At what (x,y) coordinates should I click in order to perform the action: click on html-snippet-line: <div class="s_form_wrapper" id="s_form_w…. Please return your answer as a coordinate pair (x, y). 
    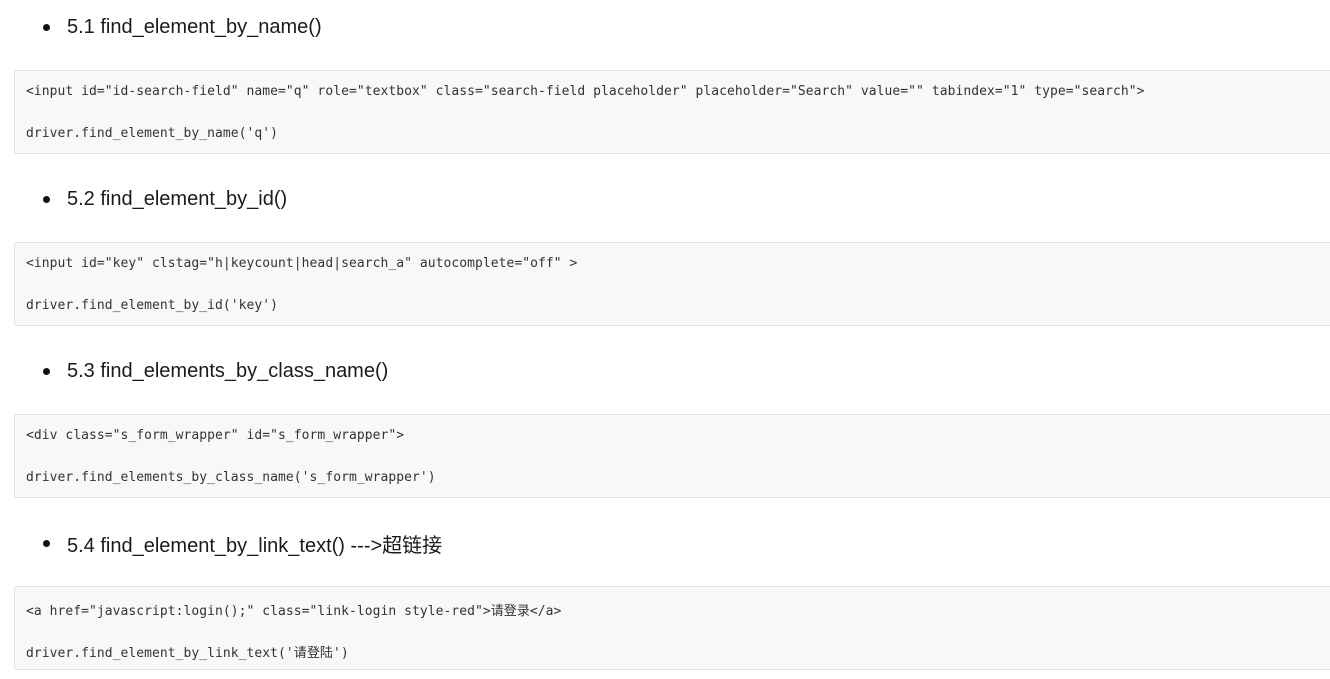
    Looking at the image, I should click on (215, 435).